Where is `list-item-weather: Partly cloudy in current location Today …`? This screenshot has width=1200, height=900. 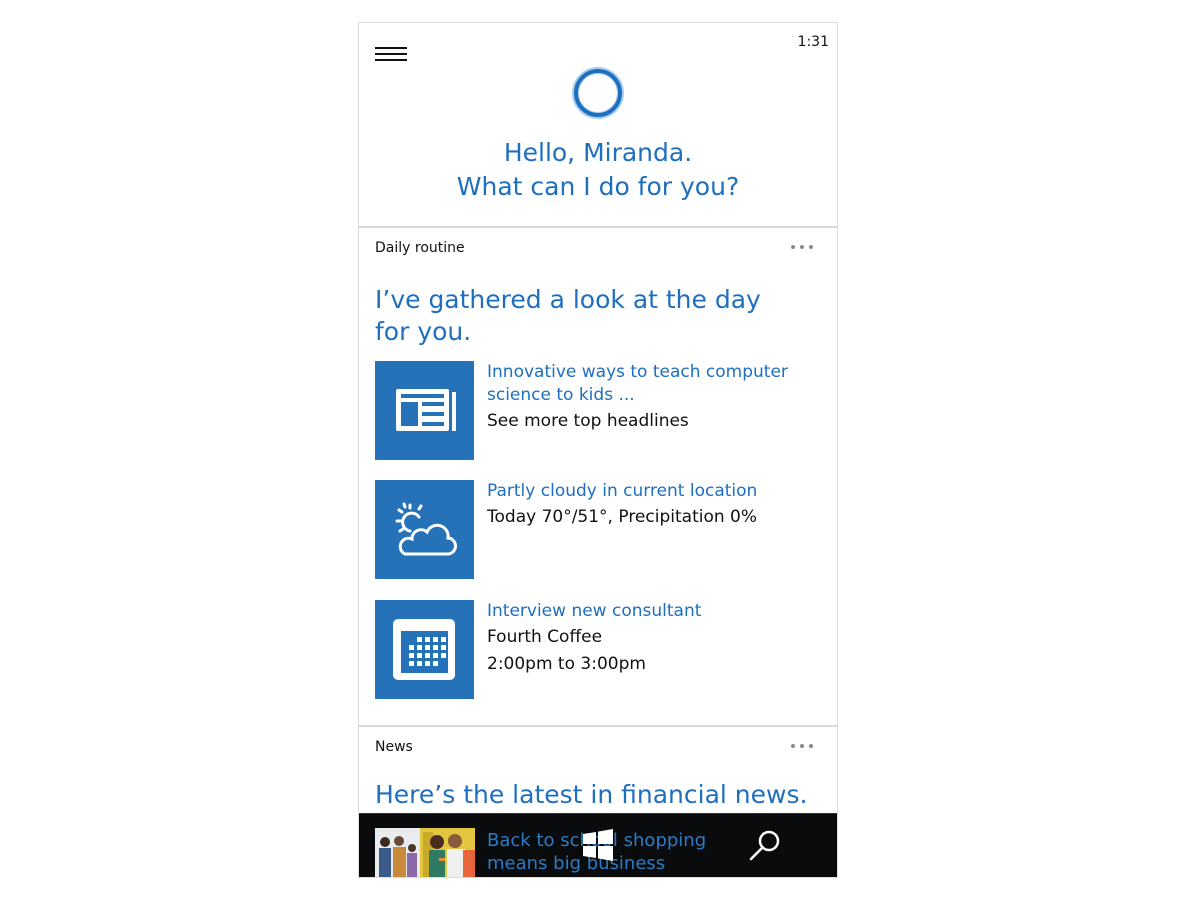 list-item-weather: Partly cloudy in current location Today … is located at coordinates (600, 529).